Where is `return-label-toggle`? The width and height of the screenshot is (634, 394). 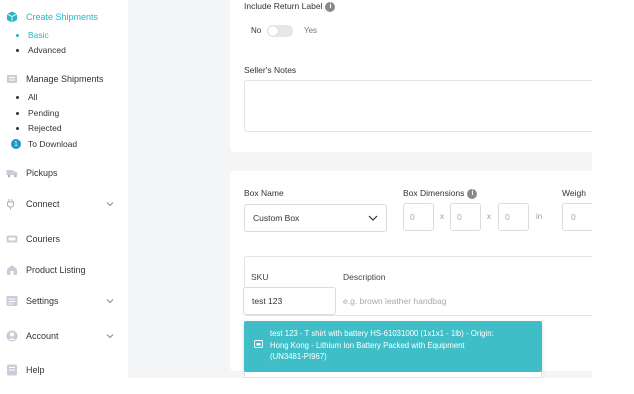
return-label-toggle is located at coordinates (280, 31).